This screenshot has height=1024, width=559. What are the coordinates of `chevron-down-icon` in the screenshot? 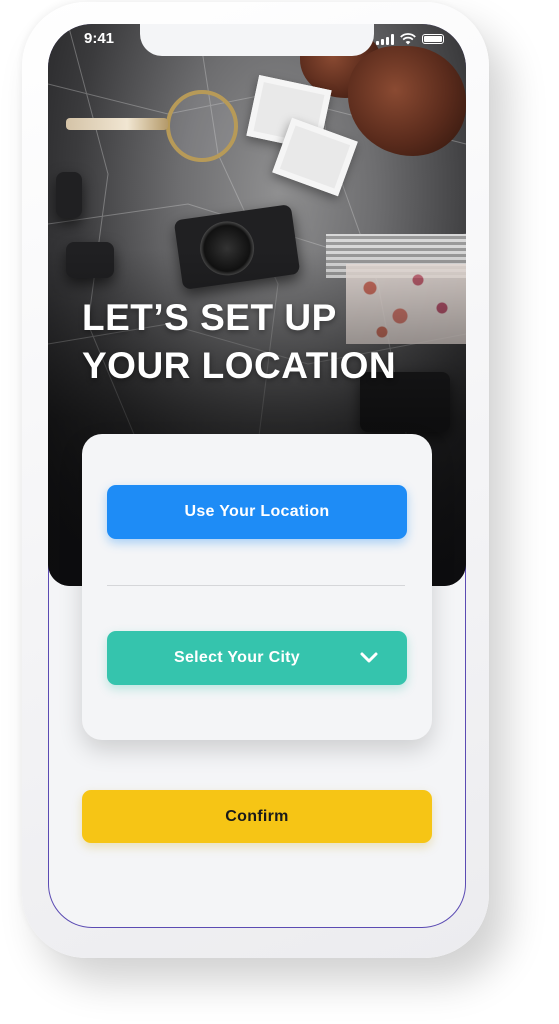 It's located at (369, 657).